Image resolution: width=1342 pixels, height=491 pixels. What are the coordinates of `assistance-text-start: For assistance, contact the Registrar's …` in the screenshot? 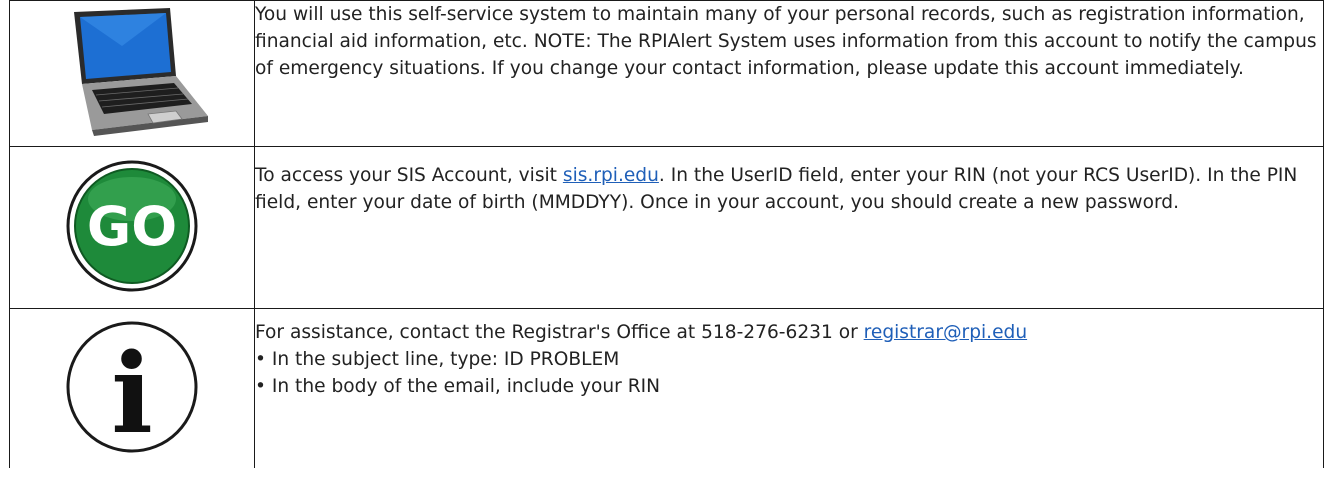 It's located at (559, 332).